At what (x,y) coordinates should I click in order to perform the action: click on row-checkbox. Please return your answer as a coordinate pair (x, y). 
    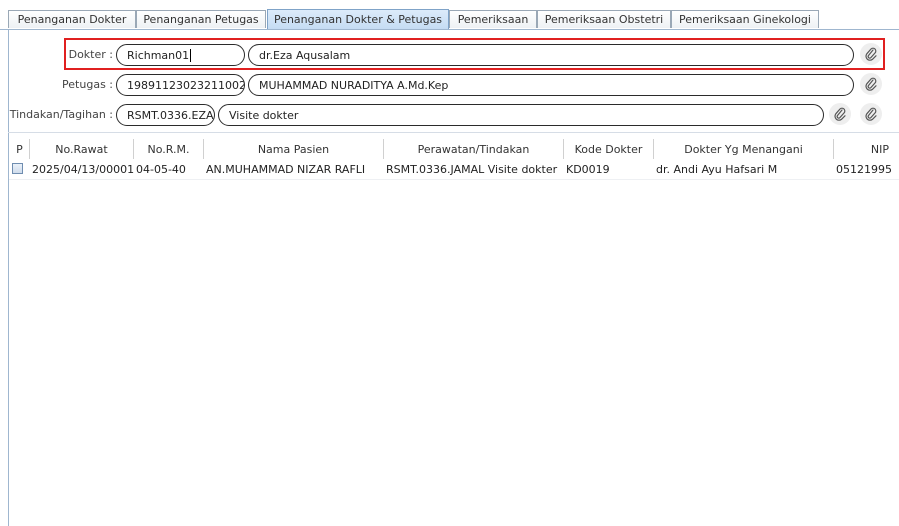
    Looking at the image, I should click on (17, 168).